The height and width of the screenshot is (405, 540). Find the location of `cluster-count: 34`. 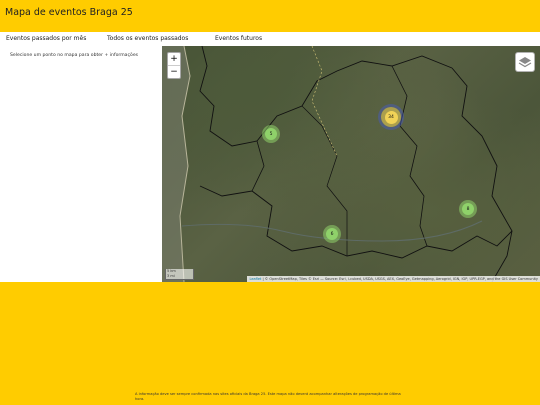

cluster-count: 34 is located at coordinates (391, 117).